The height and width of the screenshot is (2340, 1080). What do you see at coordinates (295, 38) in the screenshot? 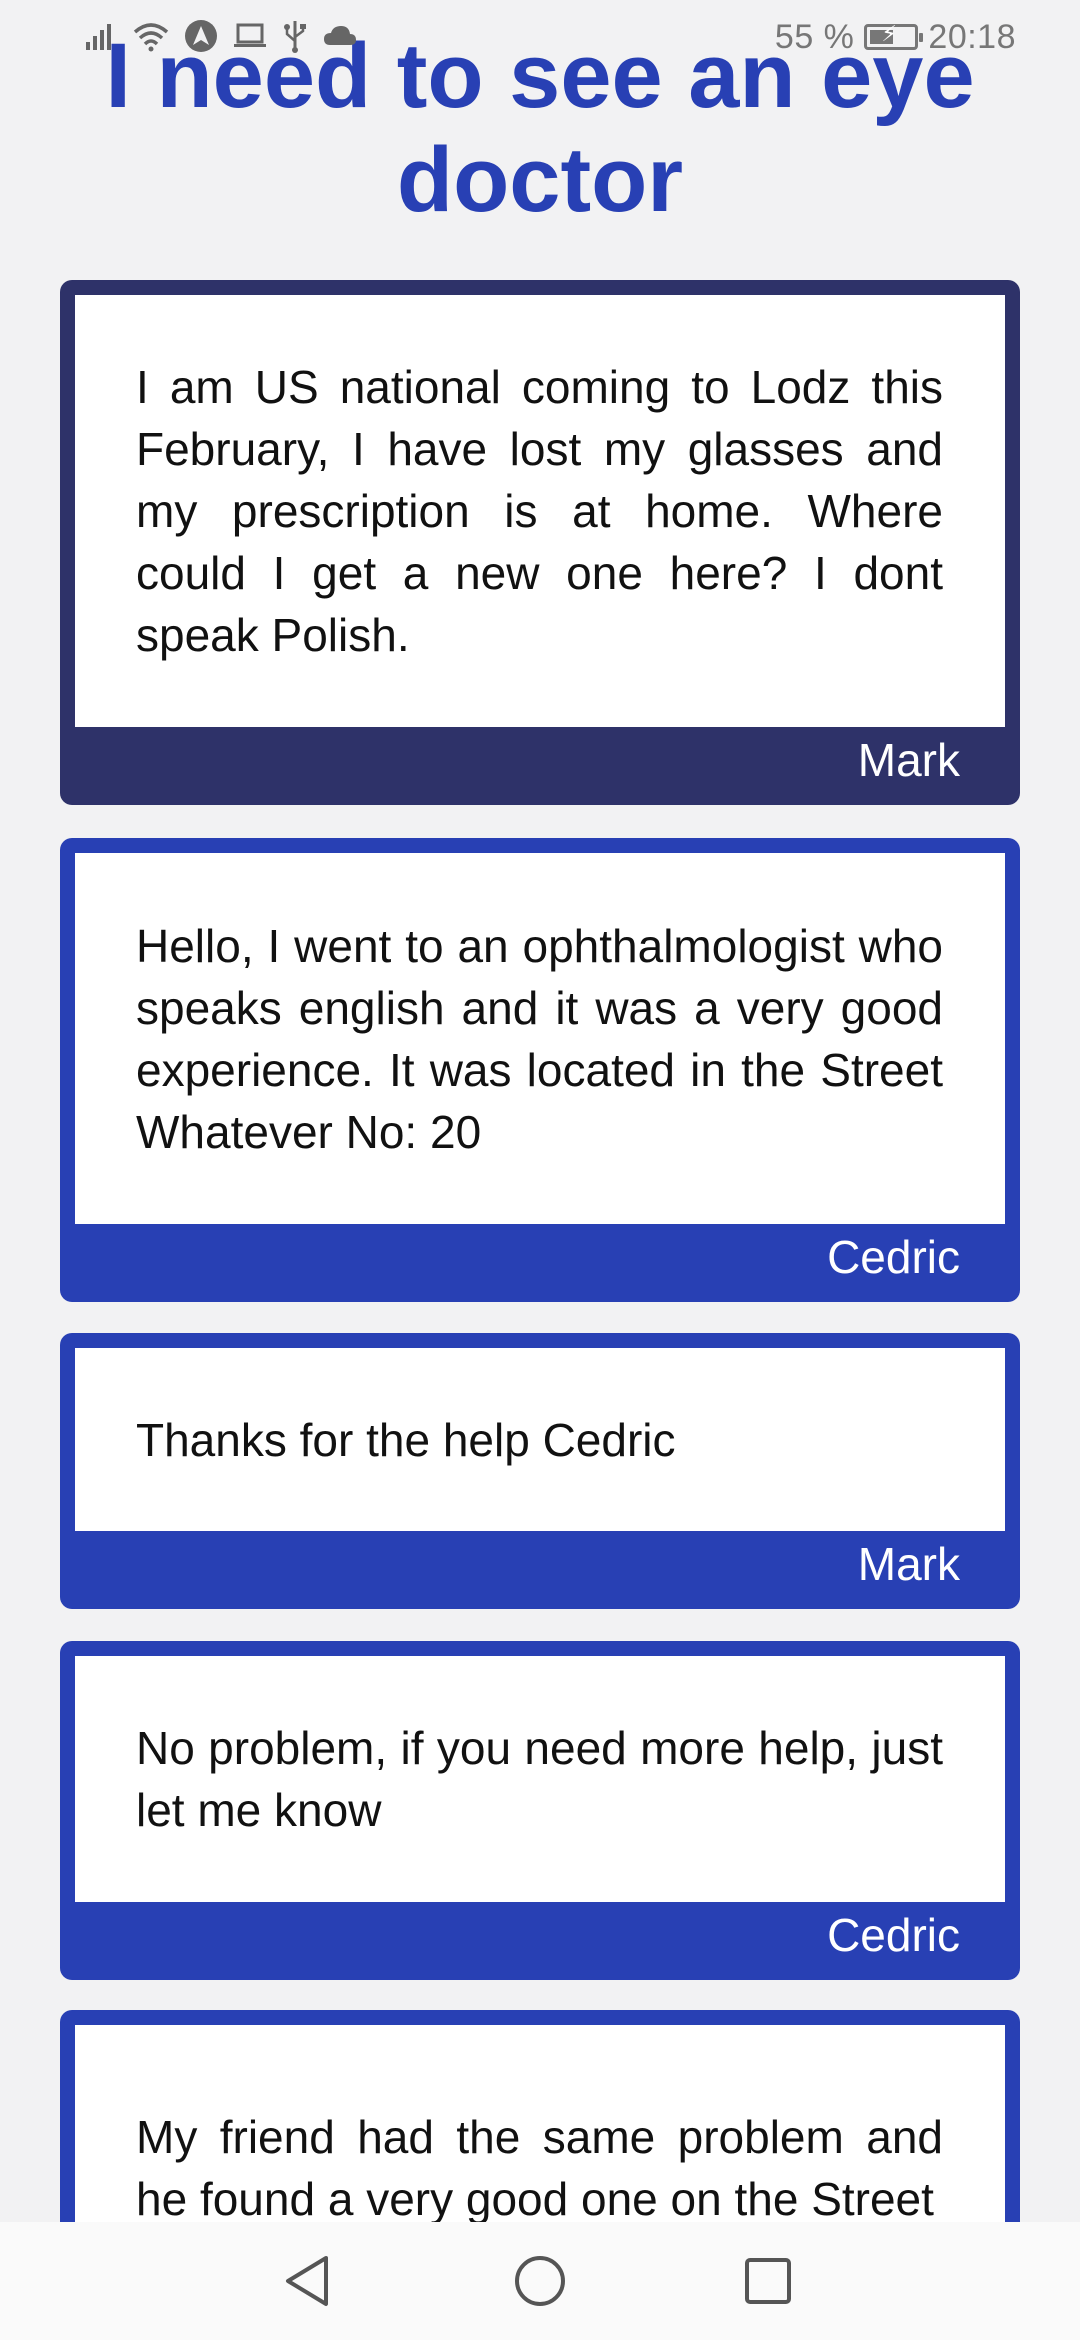
I see `usb-icon` at bounding box center [295, 38].